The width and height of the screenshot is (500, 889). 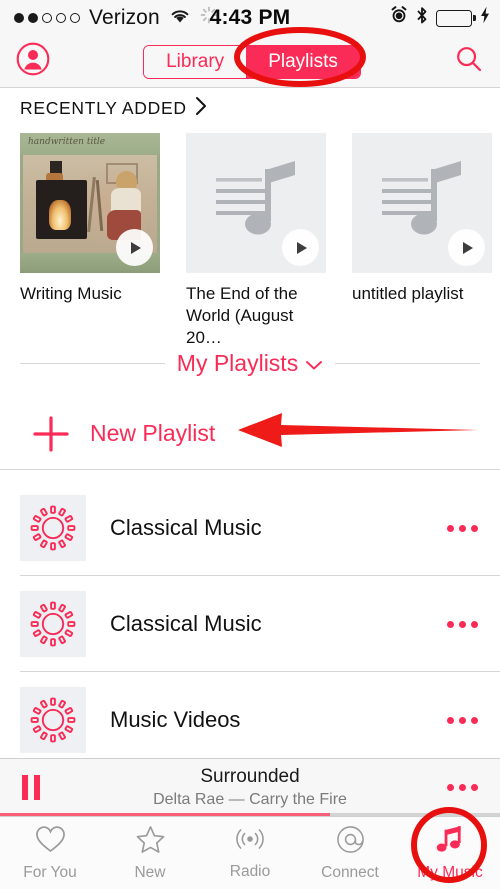 I want to click on broadcast-icon, so click(x=250, y=841).